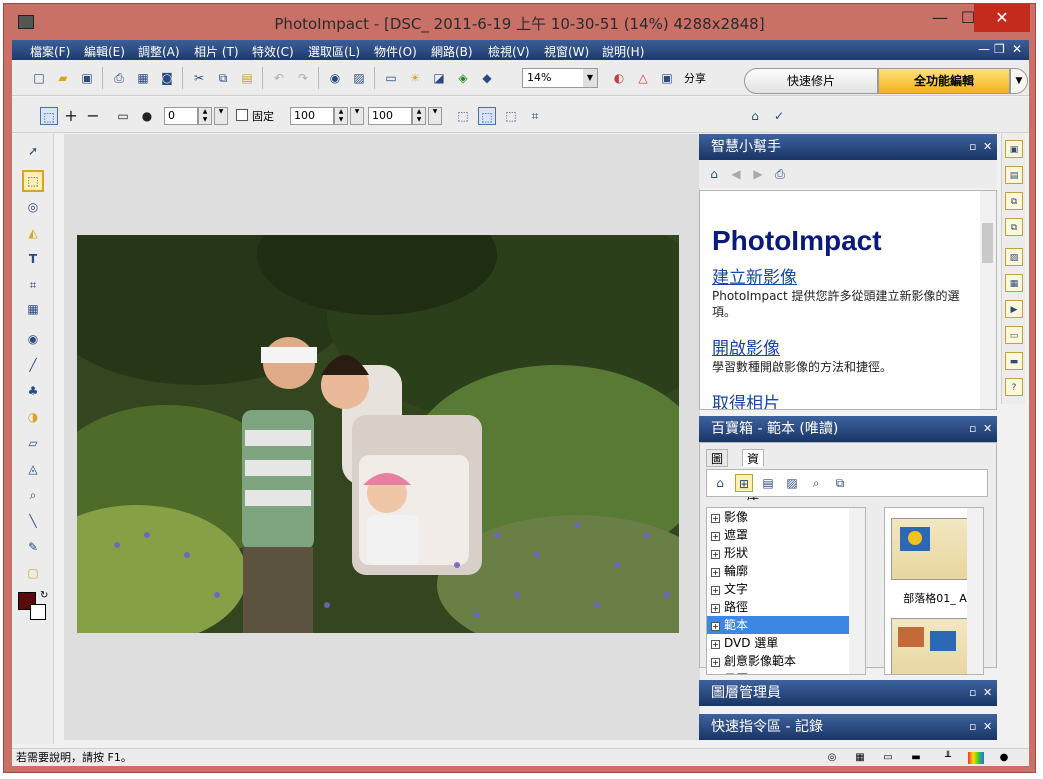 The height and width of the screenshot is (779, 1043). Describe the element at coordinates (844, 275) in the screenshot. I see `guide-link-new: 建立新影像` at that location.